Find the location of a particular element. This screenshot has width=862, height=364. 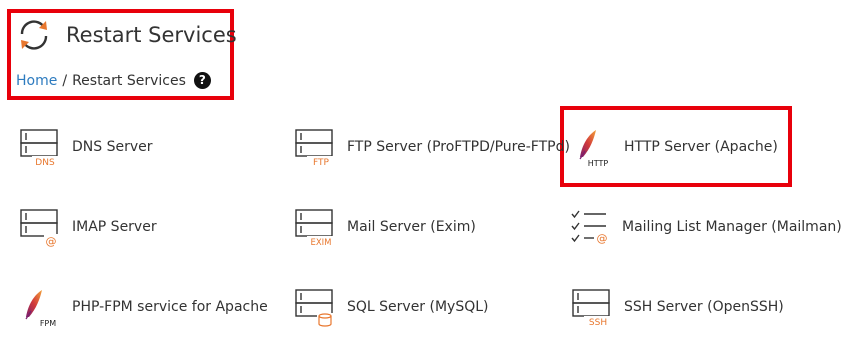

server-ssh-icon: SSH is located at coordinates (592, 308).